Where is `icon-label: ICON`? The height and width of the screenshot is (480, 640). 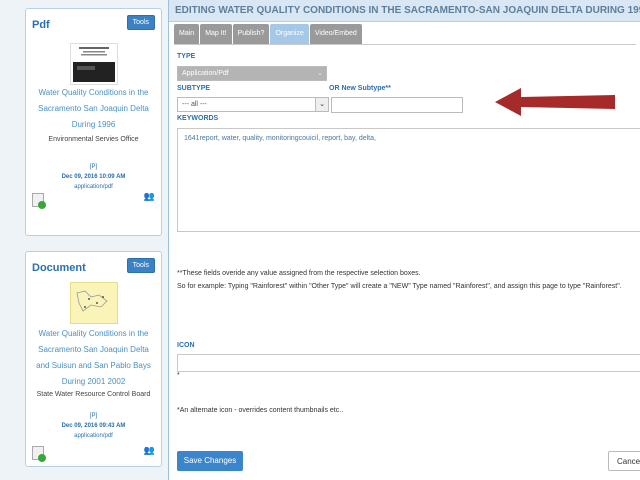 icon-label: ICON is located at coordinates (186, 345).